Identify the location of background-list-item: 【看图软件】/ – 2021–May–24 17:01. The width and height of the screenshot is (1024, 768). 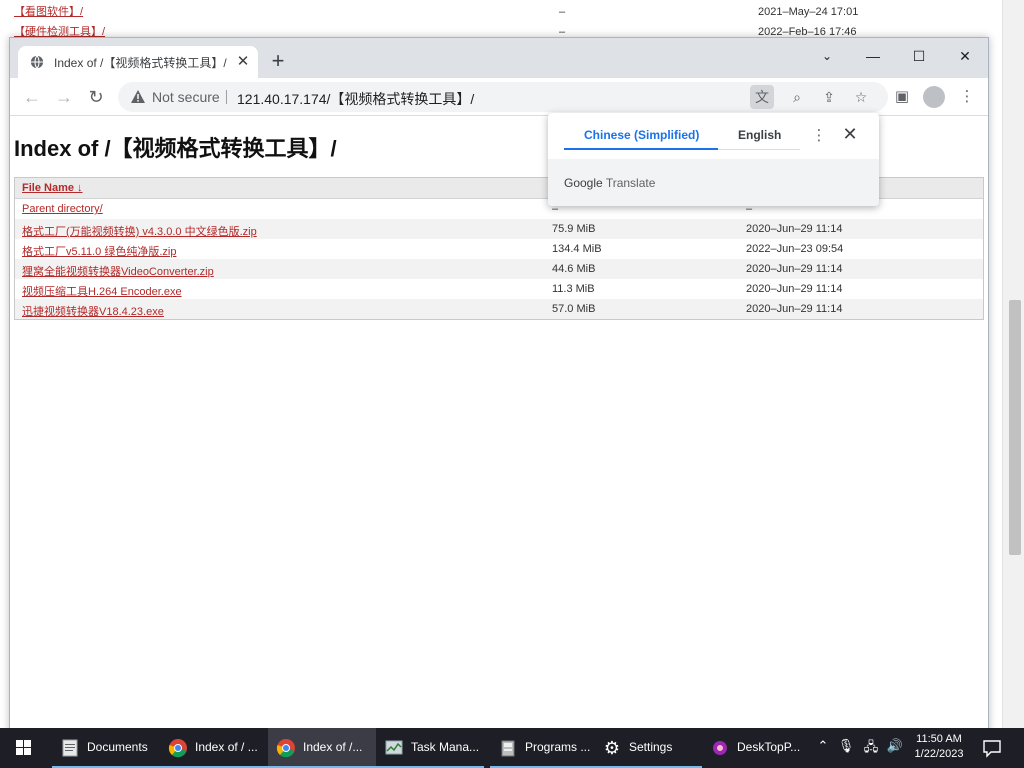
(509, 12).